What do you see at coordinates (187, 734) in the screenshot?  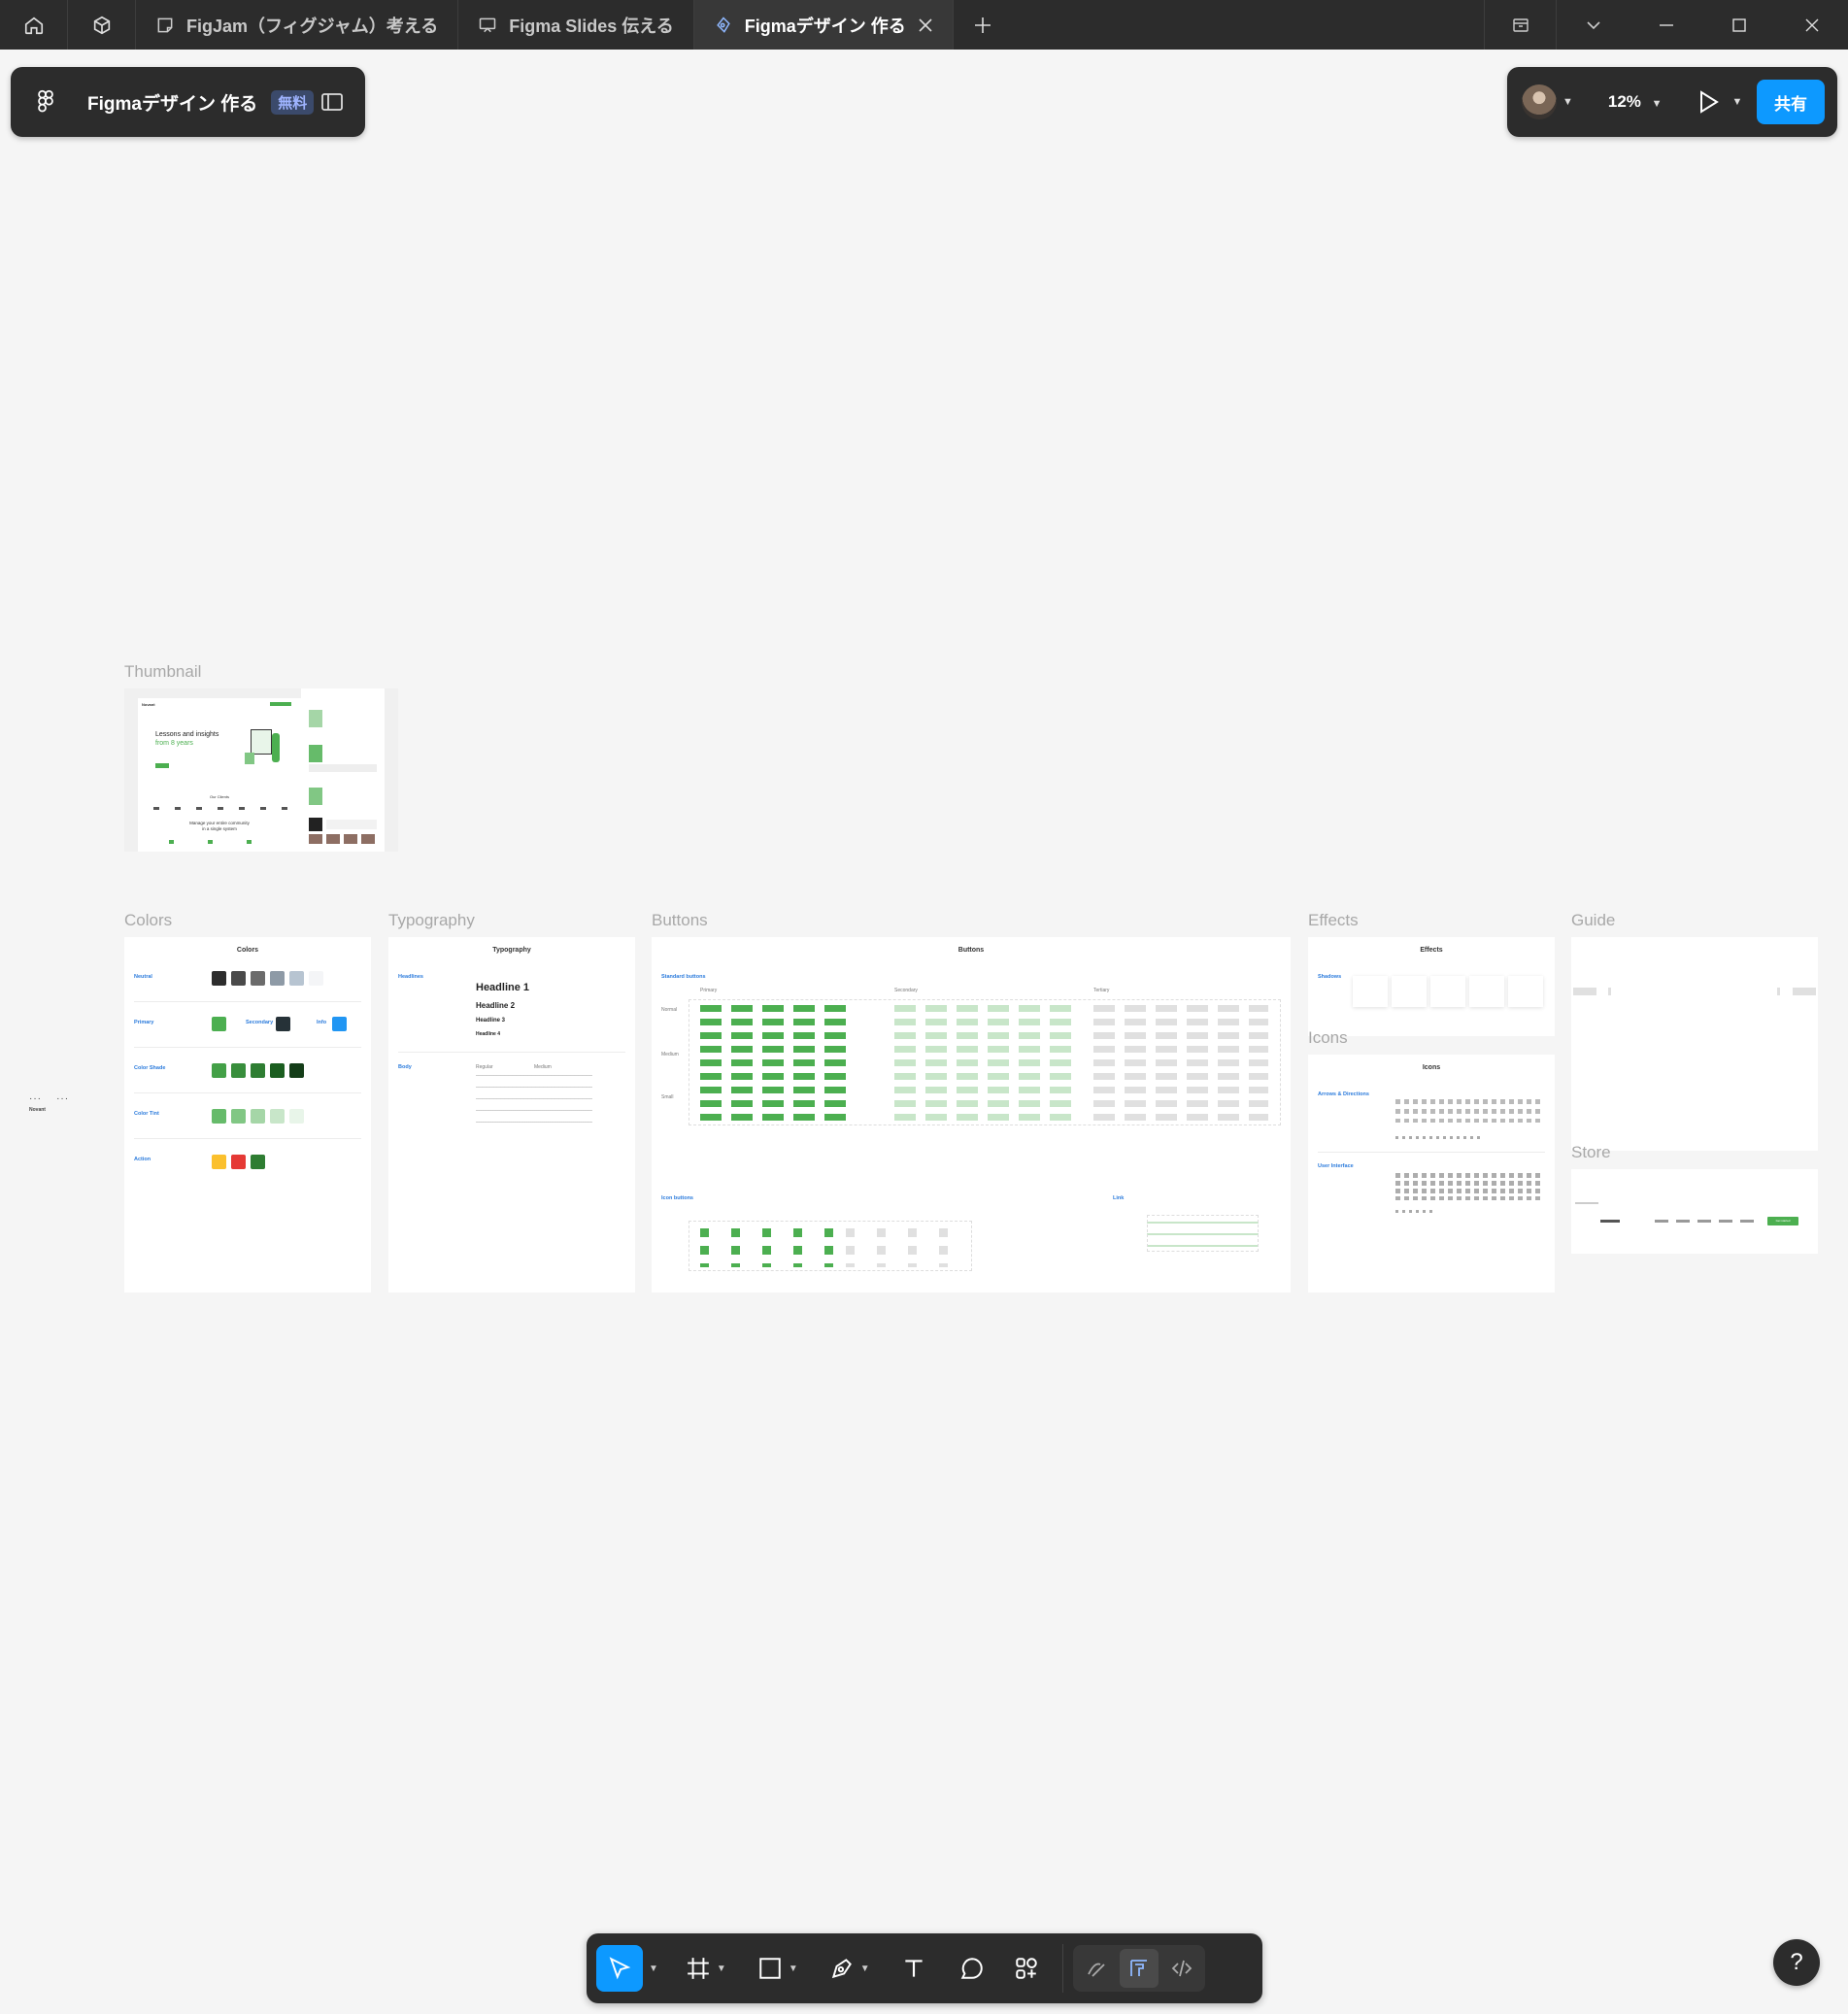 I see `thumb-headline-1: Lessons and insights` at bounding box center [187, 734].